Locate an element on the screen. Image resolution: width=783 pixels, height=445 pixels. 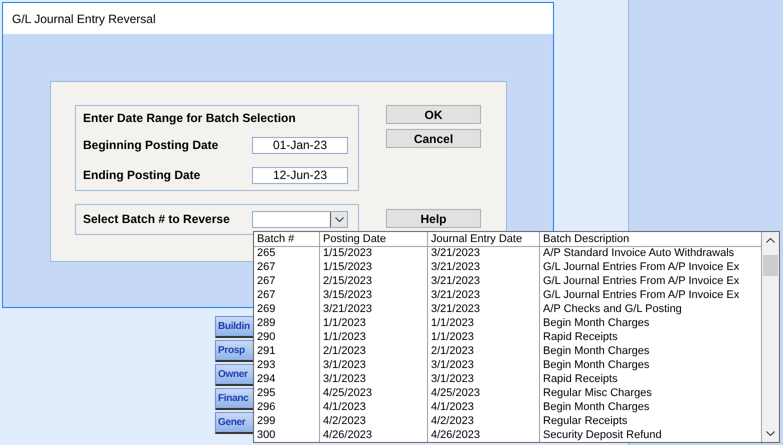
list-cell: 294 is located at coordinates (287, 379).